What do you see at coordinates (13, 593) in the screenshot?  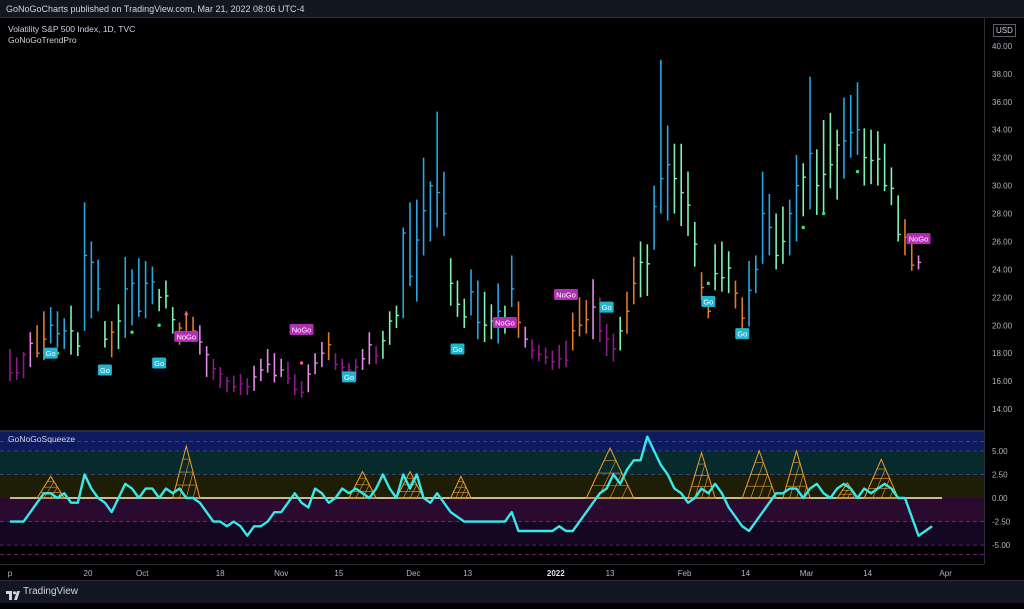 I see `tradingview-logo-icon` at bounding box center [13, 593].